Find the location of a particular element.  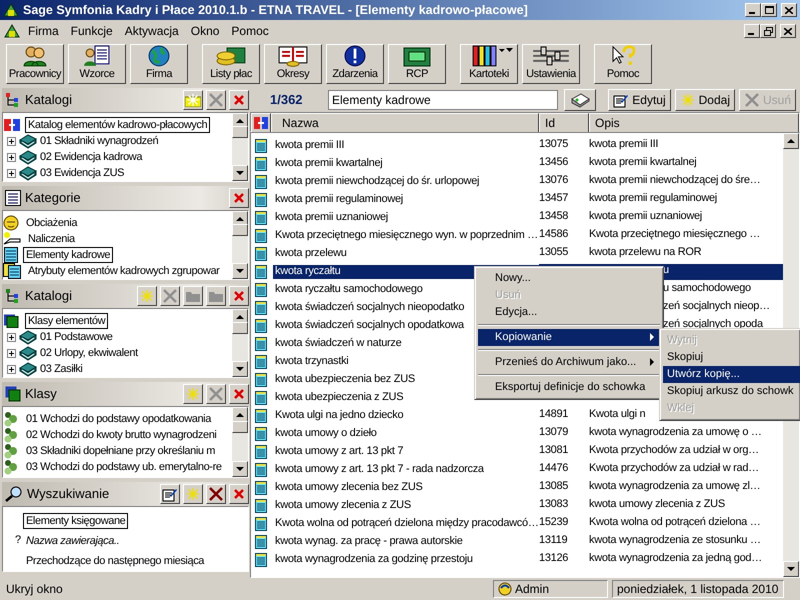

panel-title: Kategorie is located at coordinates (53, 198).